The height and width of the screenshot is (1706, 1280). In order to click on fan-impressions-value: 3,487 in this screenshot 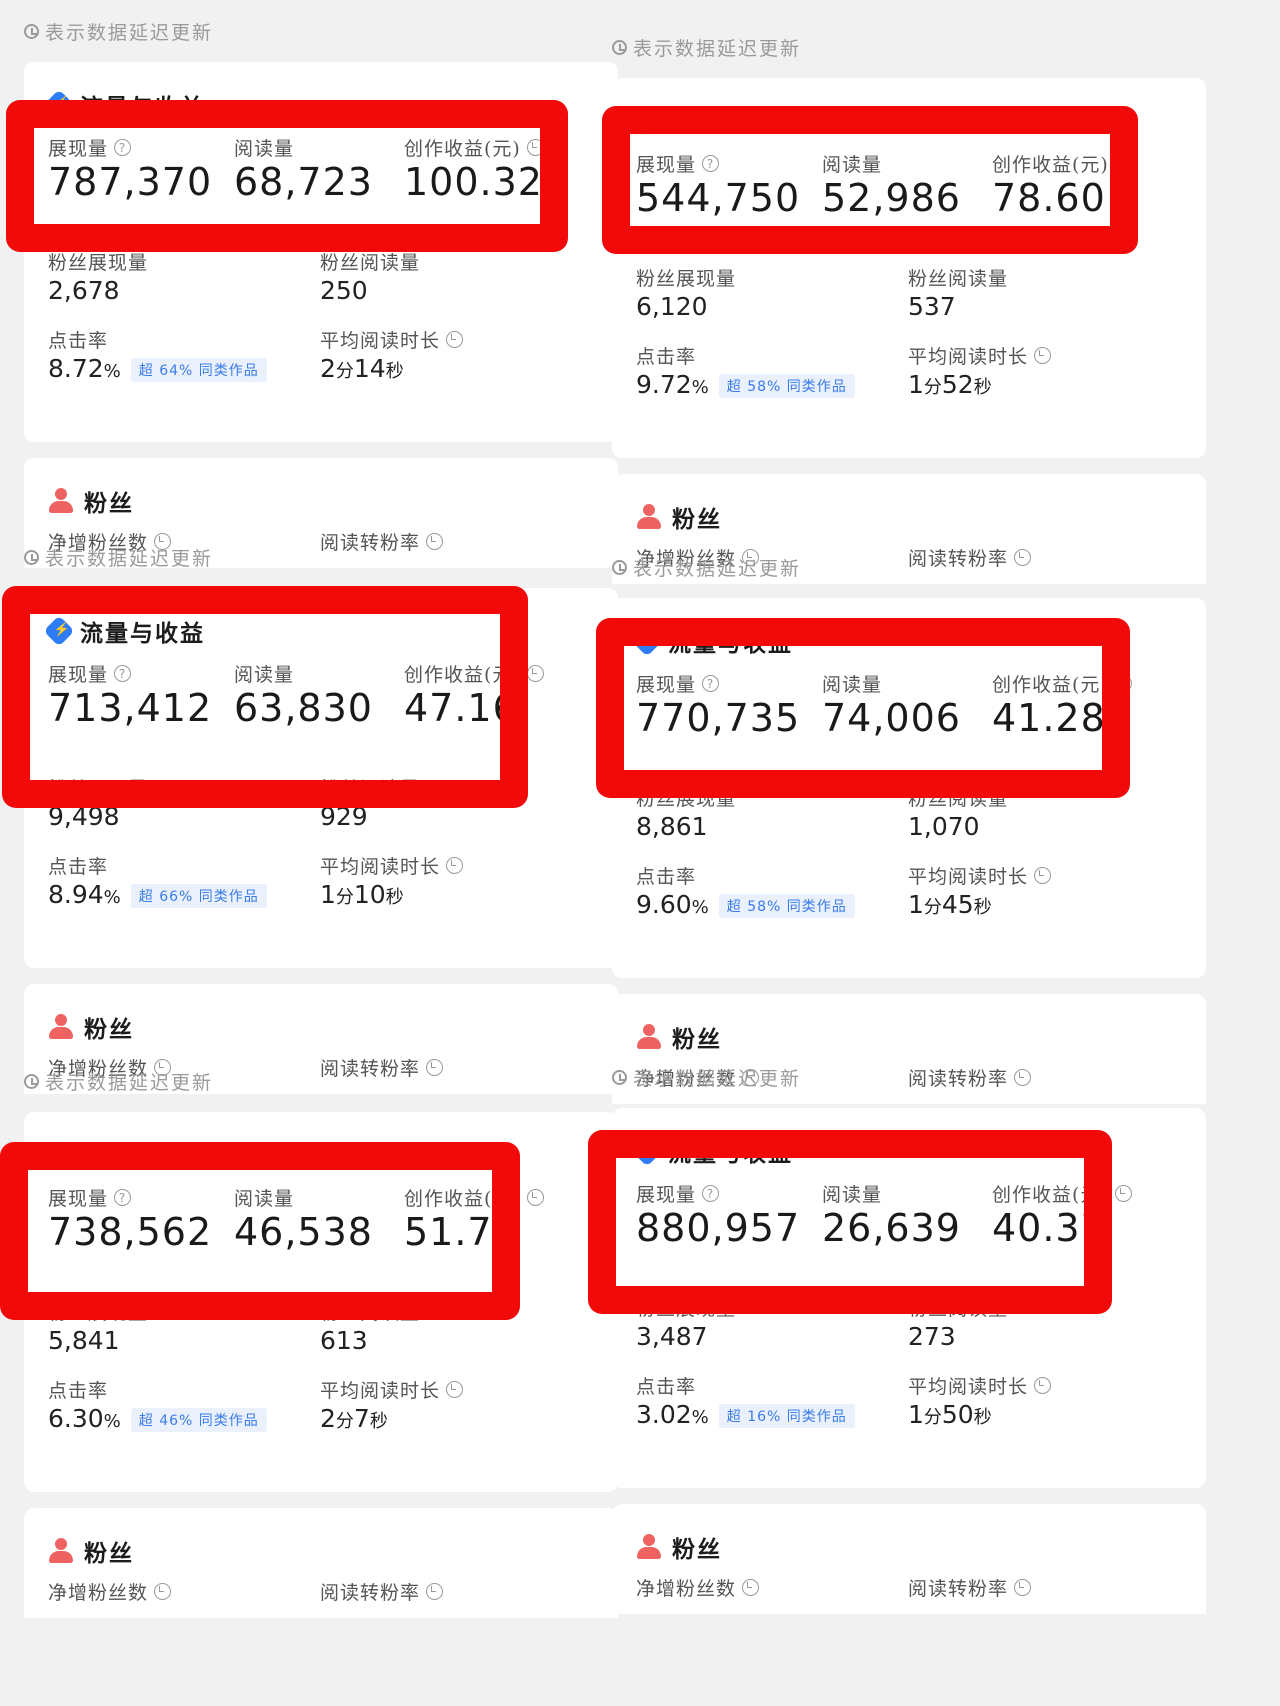, I will do `click(672, 1336)`.